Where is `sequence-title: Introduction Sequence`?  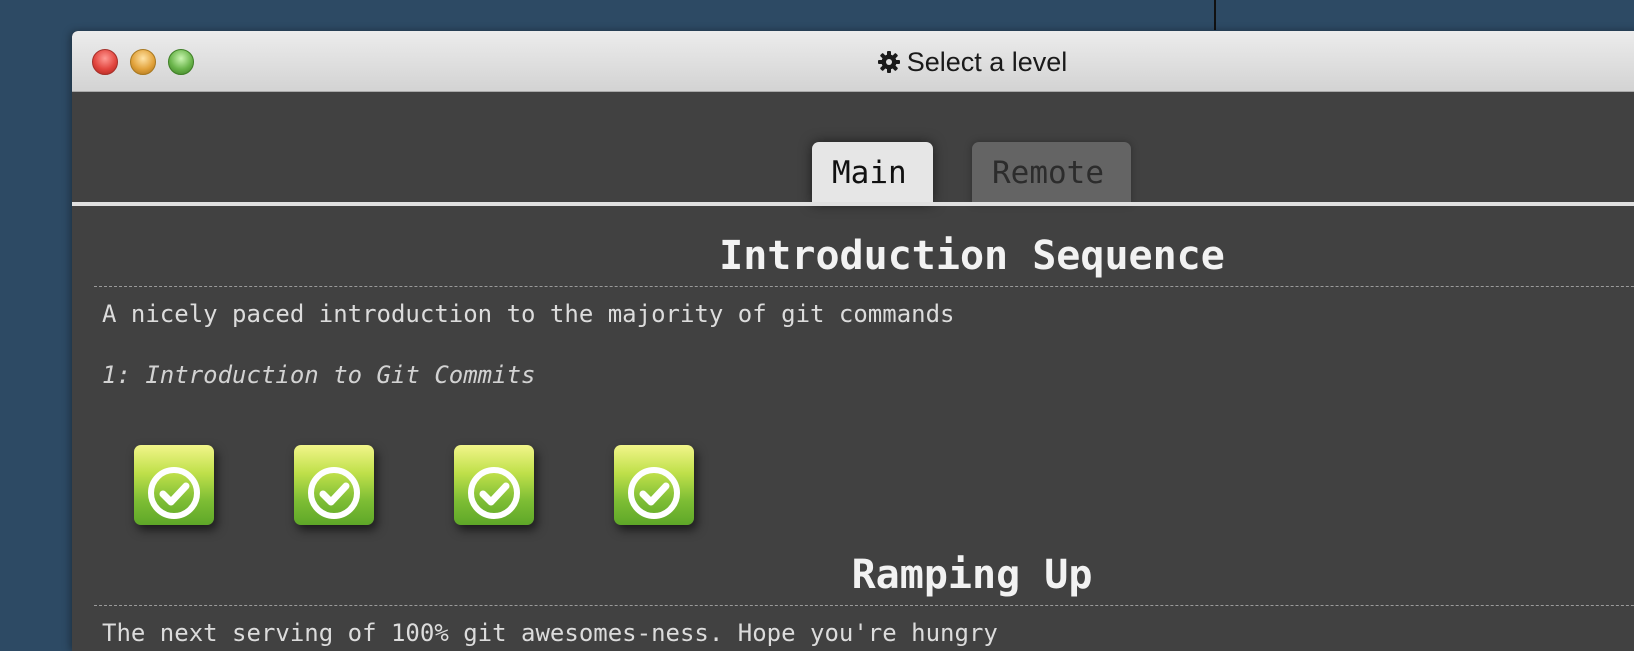 sequence-title: Introduction Sequence is located at coordinates (972, 256).